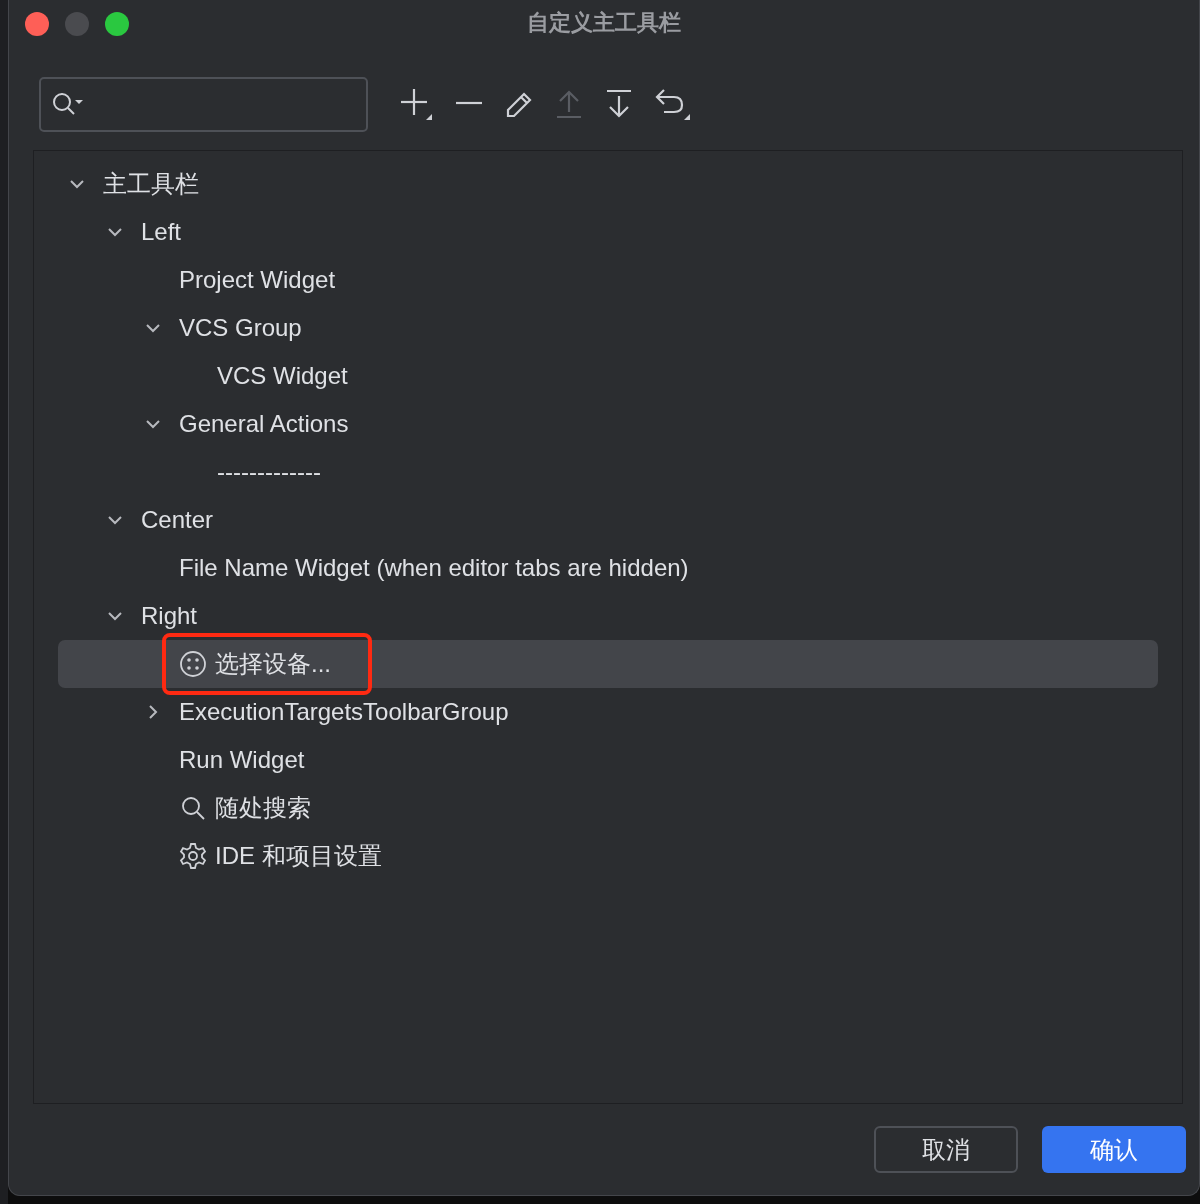 Image resolution: width=1200 pixels, height=1204 pixels. I want to click on dots-circle-icon, so click(193, 664).